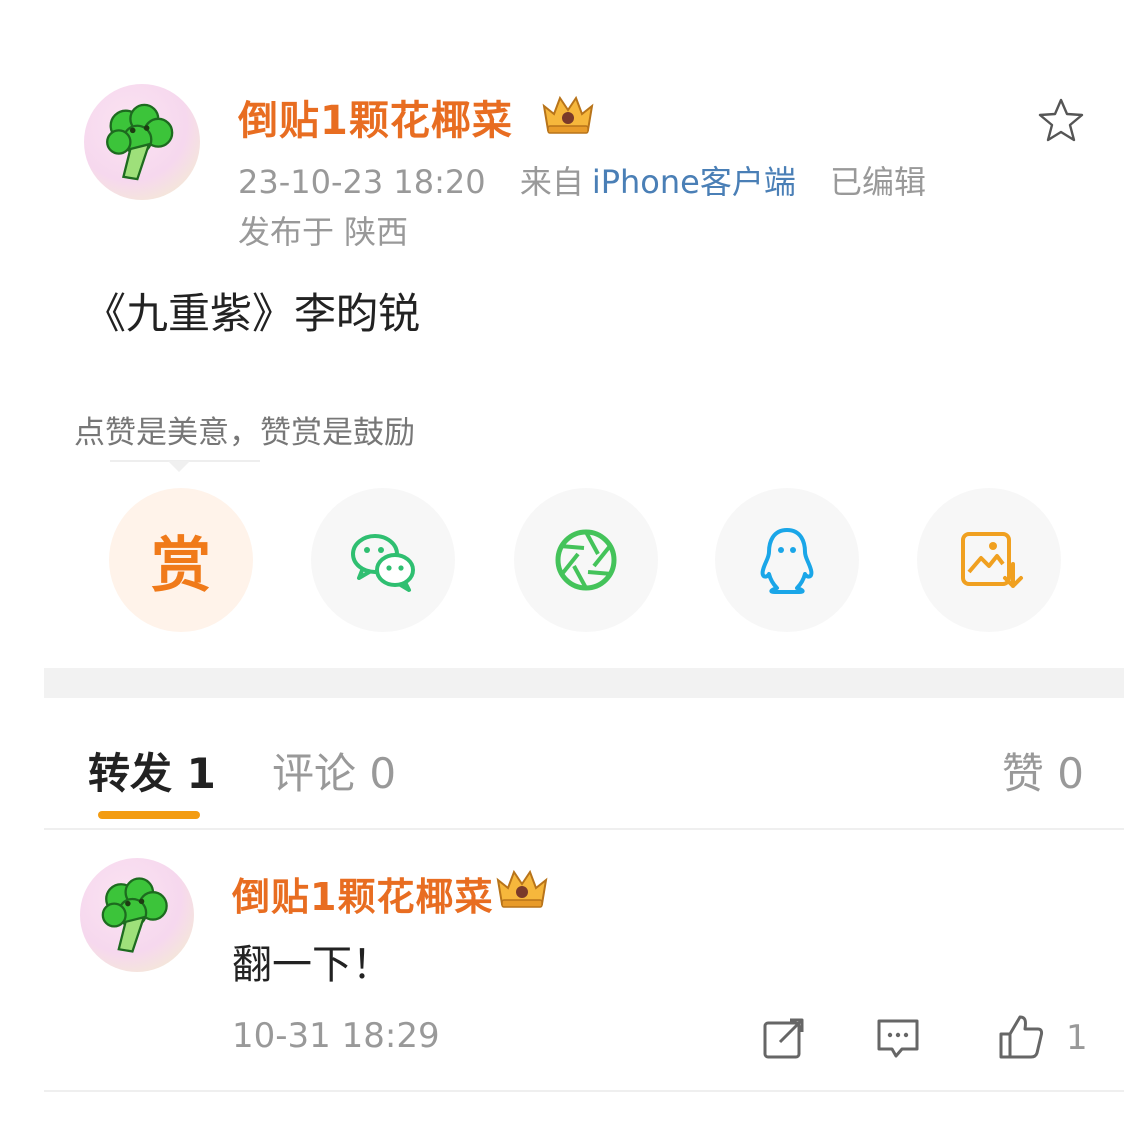  Describe the element at coordinates (383, 563) in the screenshot. I see `wechat-icon` at that location.